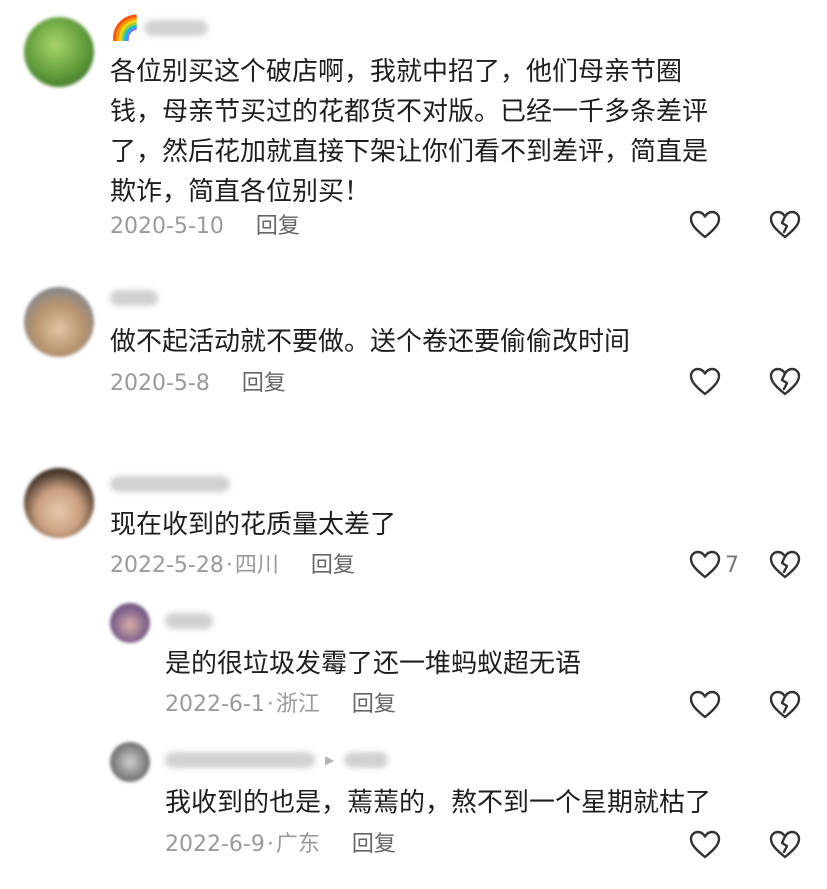 This screenshot has width=827, height=889. What do you see at coordinates (297, 704) in the screenshot?
I see `comment-location: 浙江` at bounding box center [297, 704].